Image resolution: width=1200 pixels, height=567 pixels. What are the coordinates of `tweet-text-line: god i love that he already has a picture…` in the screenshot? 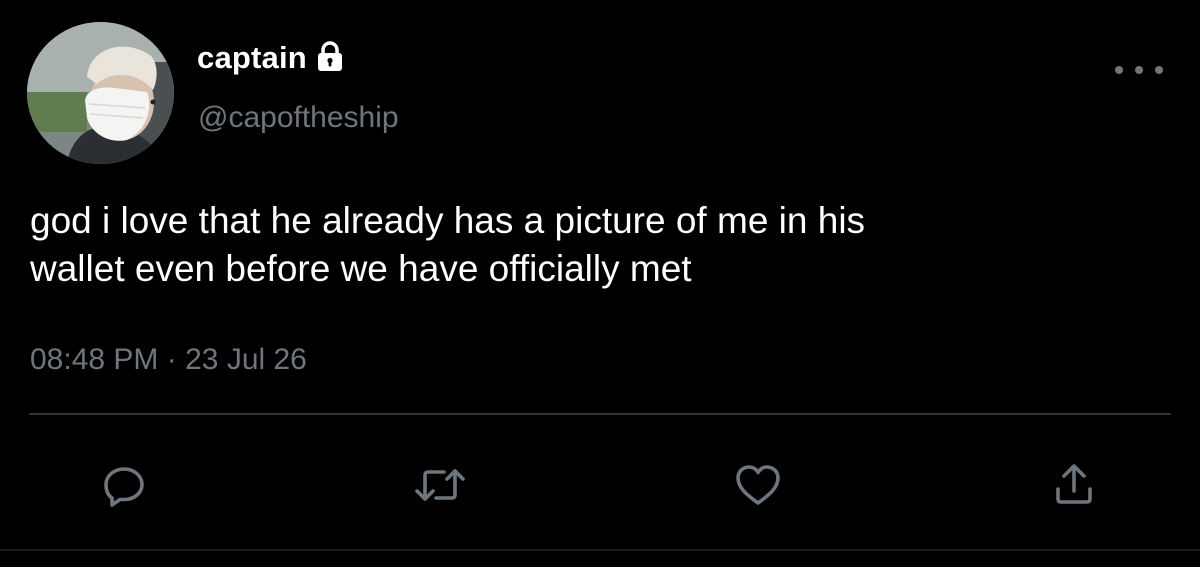 It's located at (448, 220).